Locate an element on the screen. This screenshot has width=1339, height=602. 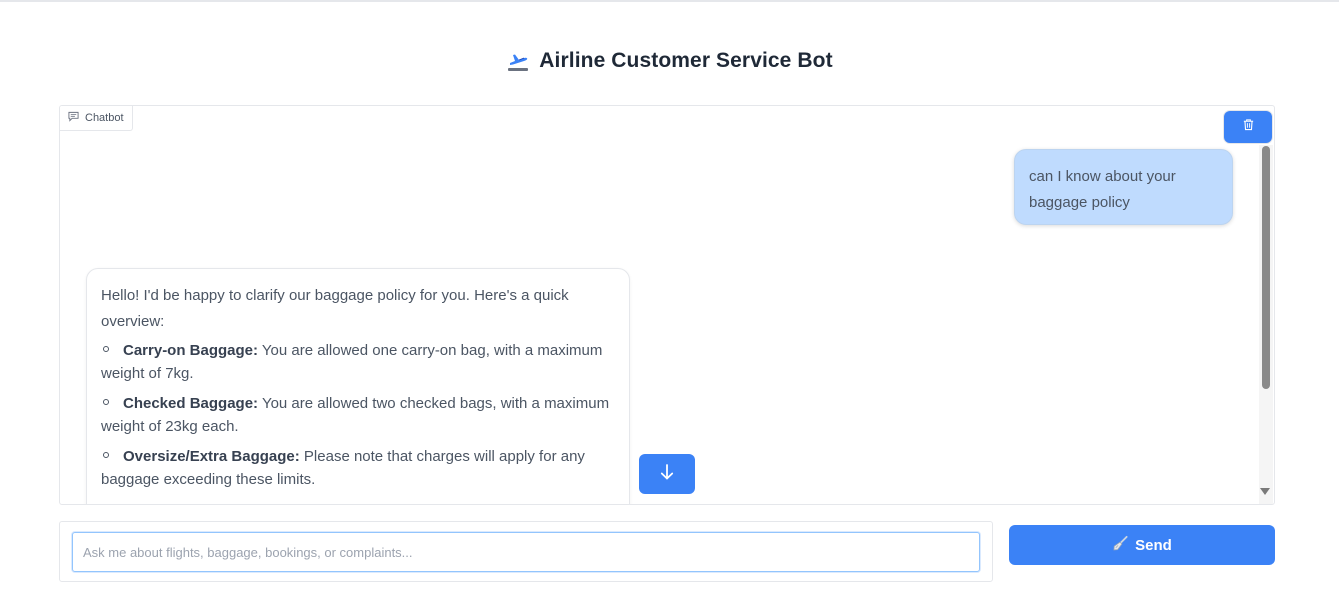
send-button-label: Send is located at coordinates (1153, 545).